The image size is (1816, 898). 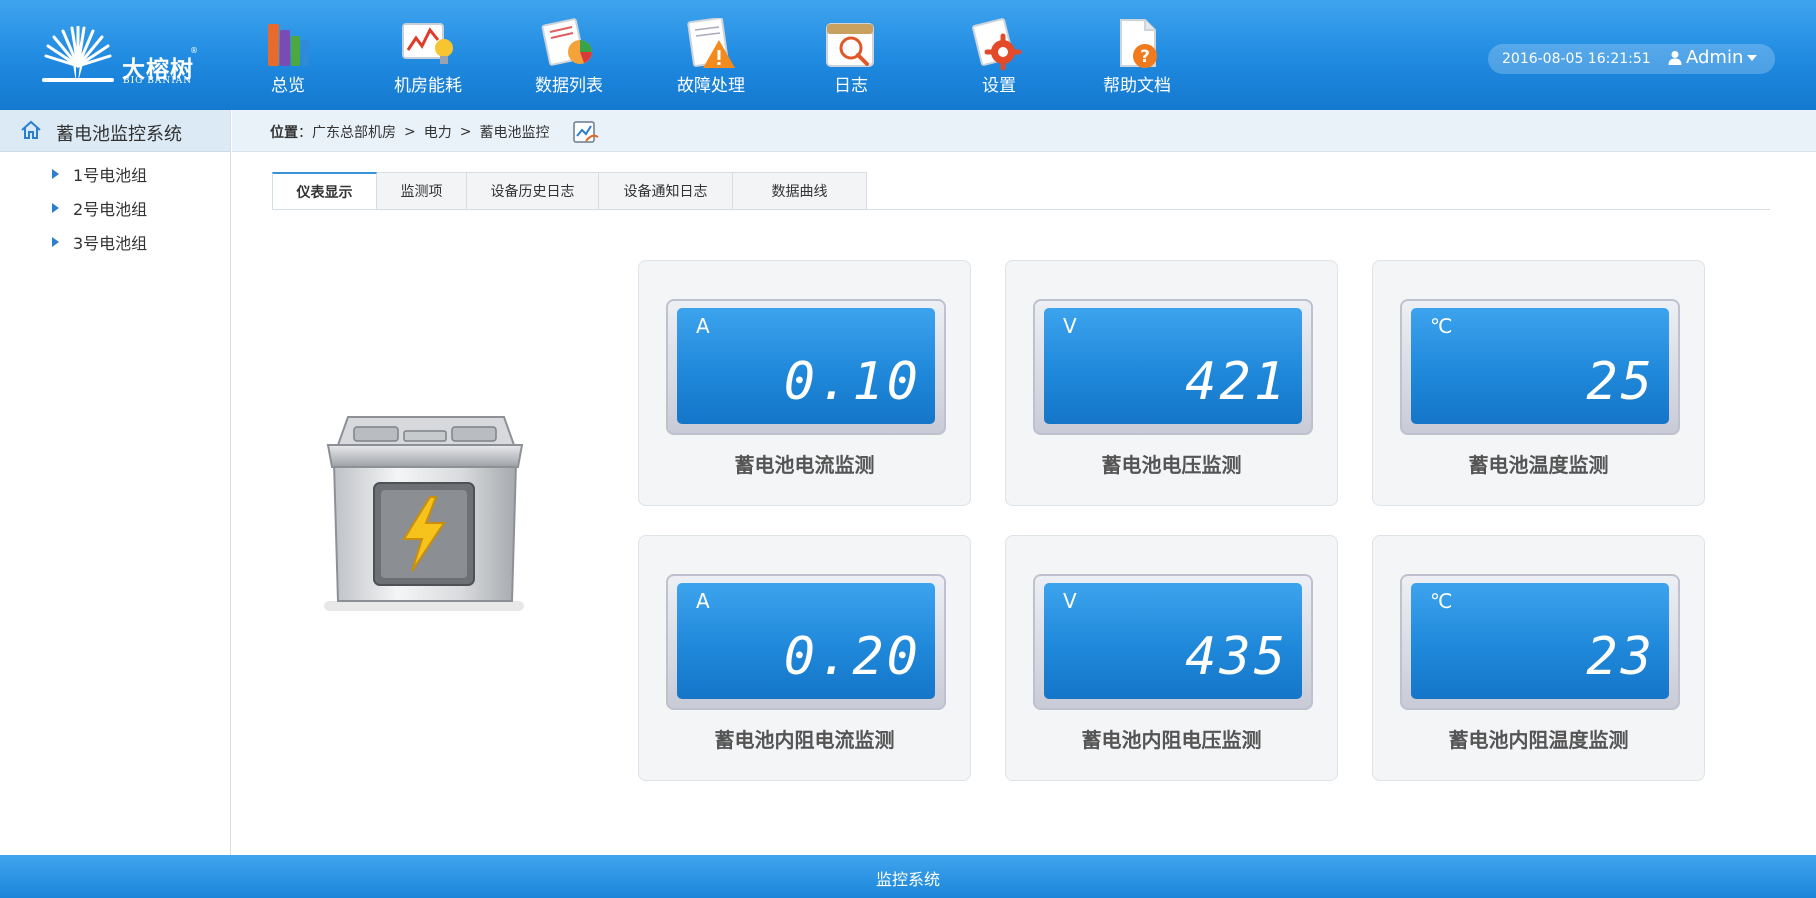 What do you see at coordinates (804, 740) in the screenshot?
I see `gauge-label: 蓄电池内阻电流监测` at bounding box center [804, 740].